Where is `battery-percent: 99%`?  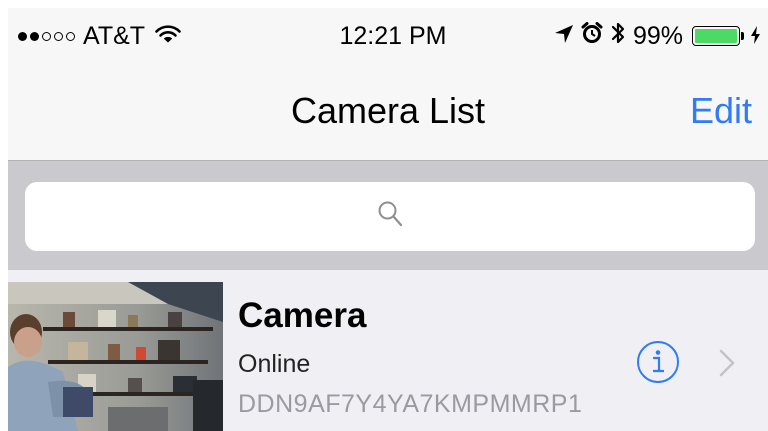
battery-percent: 99% is located at coordinates (657, 35).